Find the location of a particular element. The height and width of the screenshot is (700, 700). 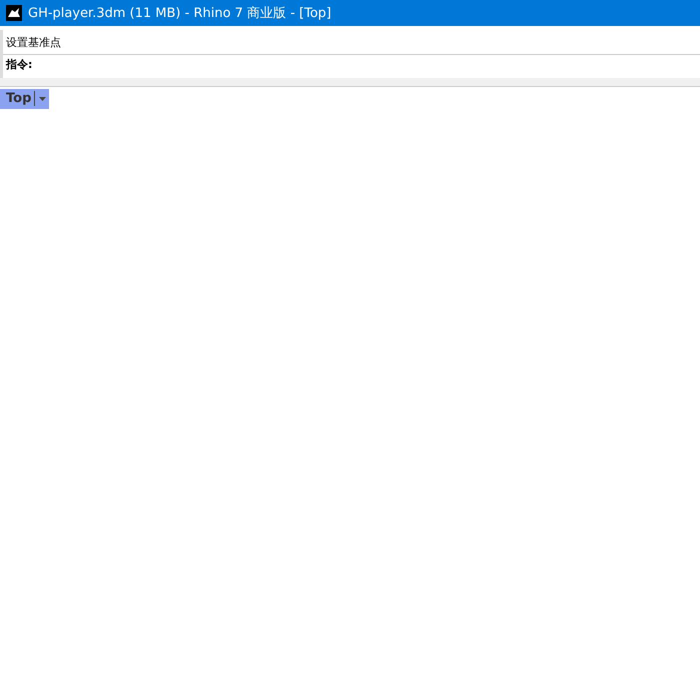

window-title: GH-player.3dm (11 MB) - Rhino 7 商业版 - [Top] is located at coordinates (180, 13).